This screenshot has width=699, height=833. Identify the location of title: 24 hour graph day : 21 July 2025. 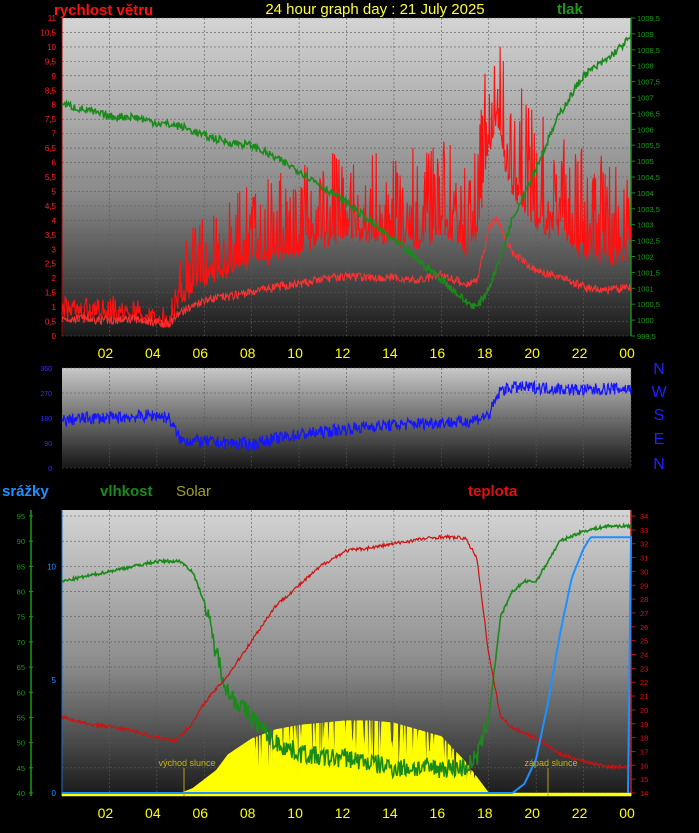
(374, 9).